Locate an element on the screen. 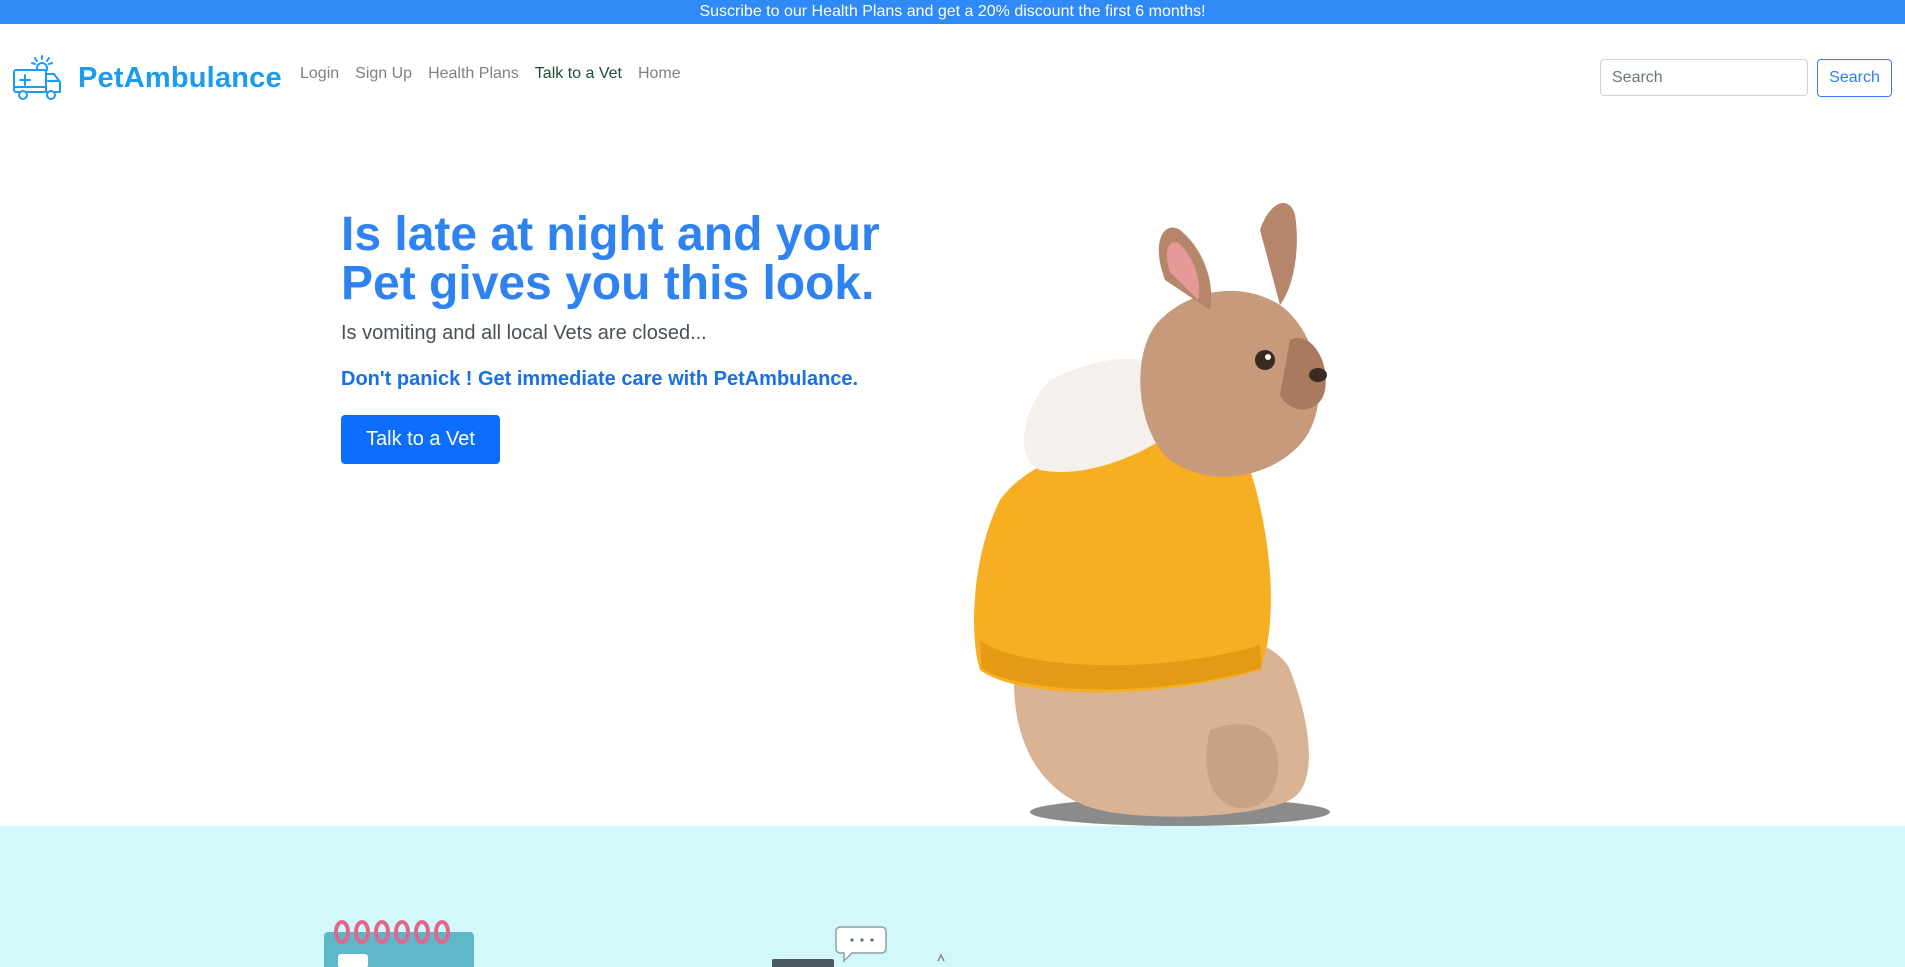 This screenshot has height=967, width=1905. calendar-illustration is located at coordinates (399, 943).